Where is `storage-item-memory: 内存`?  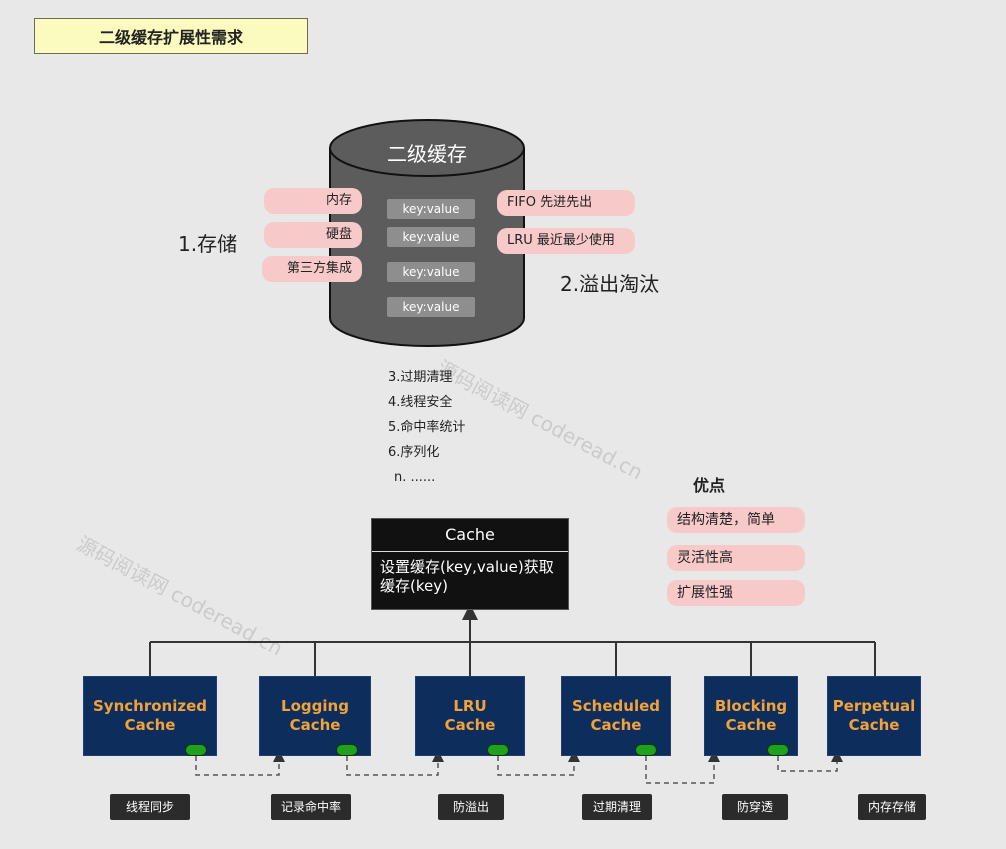 storage-item-memory: 内存 is located at coordinates (313, 201).